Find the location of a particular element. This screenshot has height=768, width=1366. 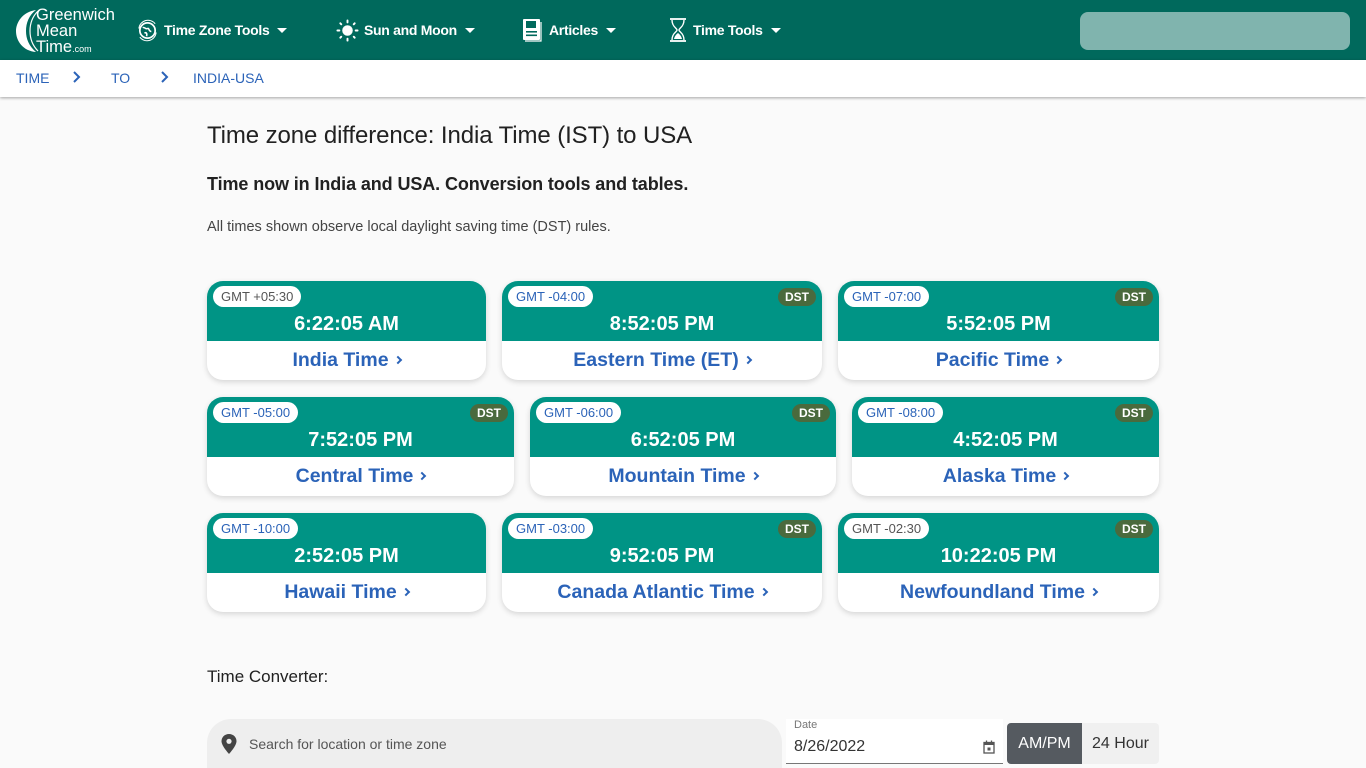

gmt-offset-badge: GMT -03:00 is located at coordinates (551, 528).